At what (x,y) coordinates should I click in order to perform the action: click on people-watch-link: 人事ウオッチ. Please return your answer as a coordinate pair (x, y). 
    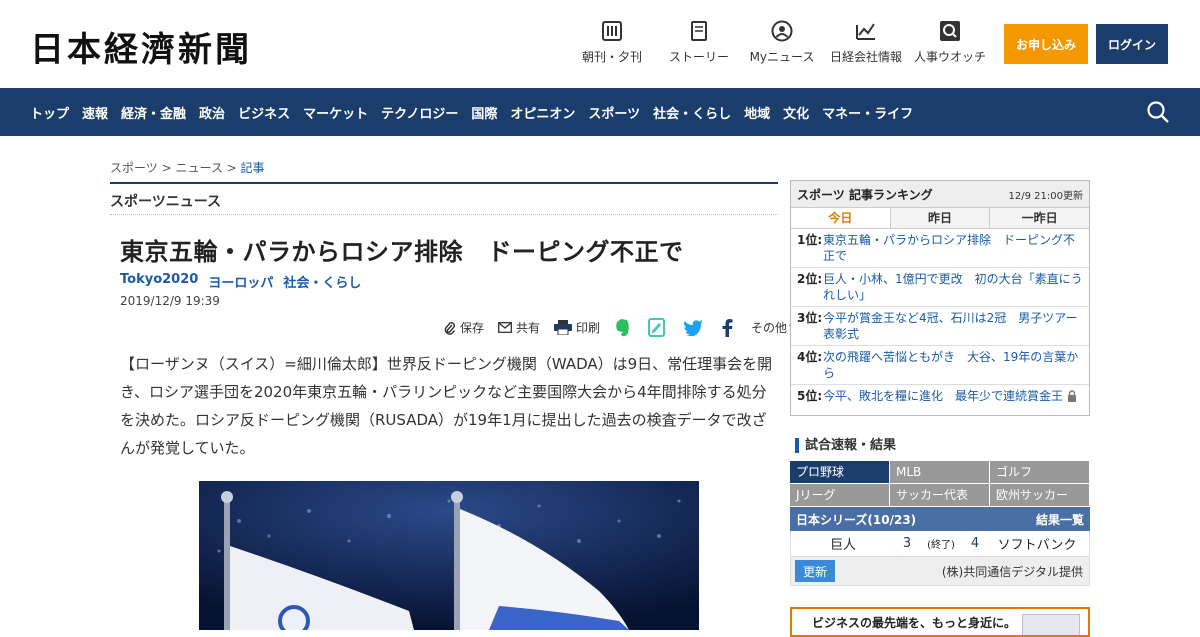
    Looking at the image, I should click on (950, 42).